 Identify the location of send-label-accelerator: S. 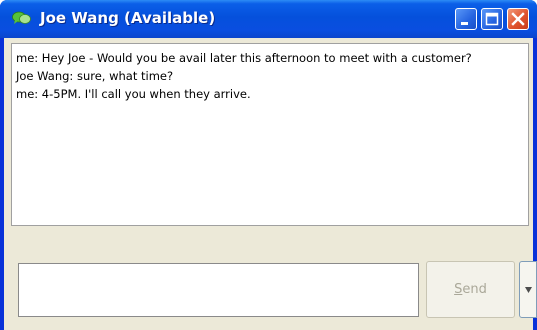
(458, 289).